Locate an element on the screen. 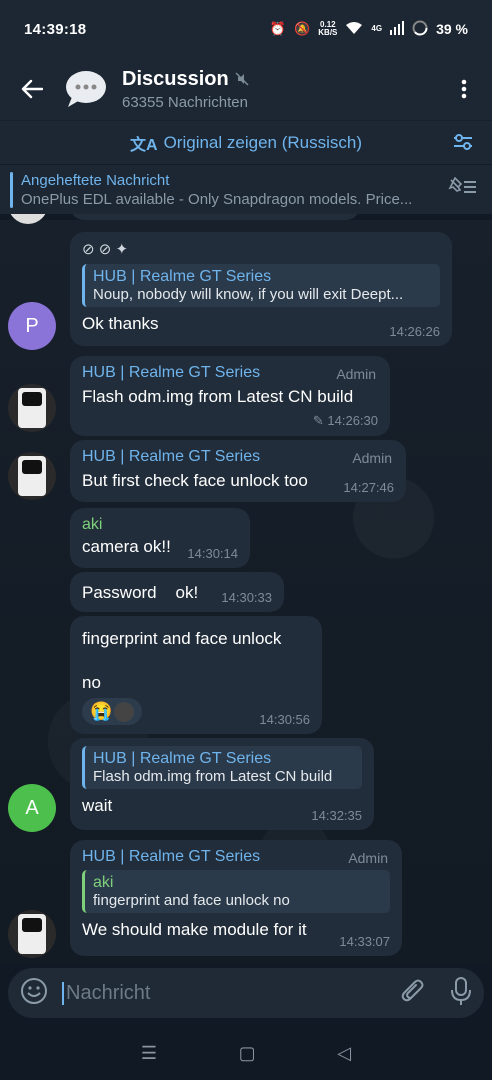  sticker-icons: ⊘ ⊘ ✦ is located at coordinates (105, 249).